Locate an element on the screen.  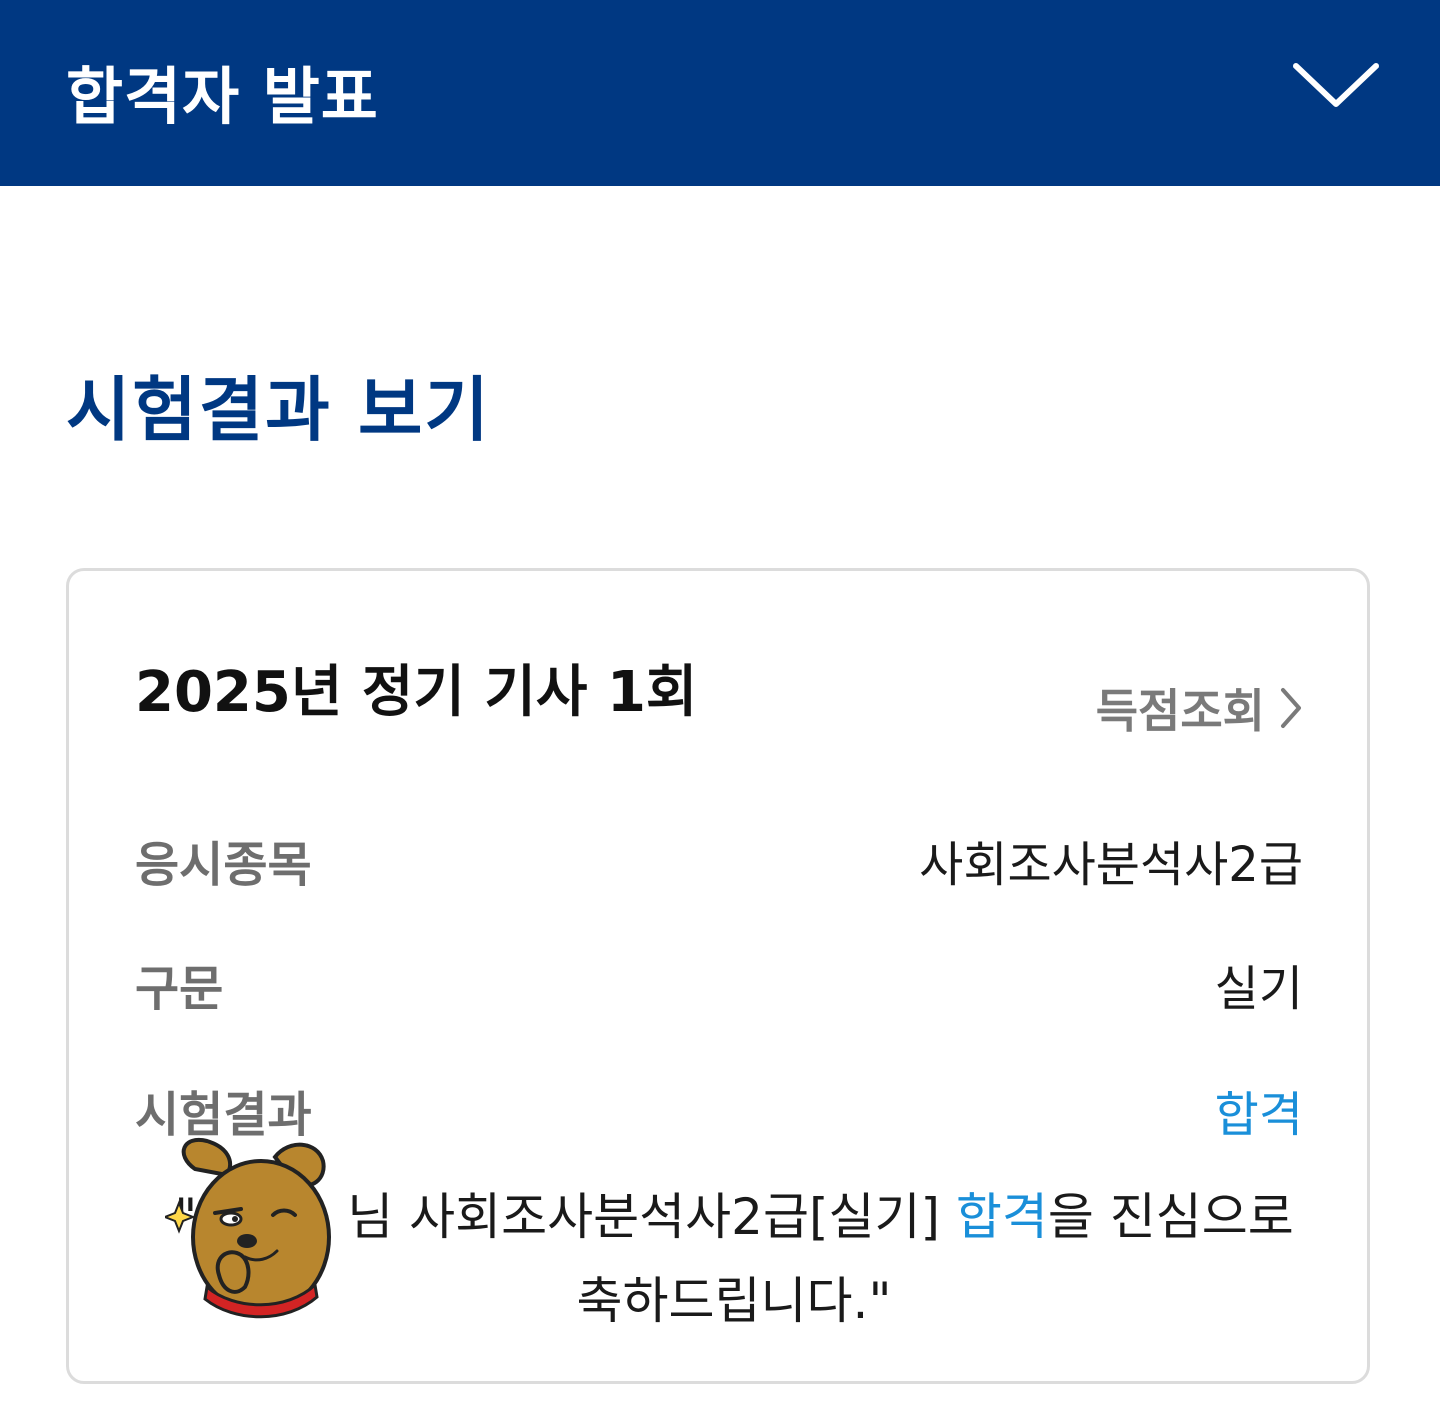
header-title: 합격자 발표 is located at coordinates (222, 96).